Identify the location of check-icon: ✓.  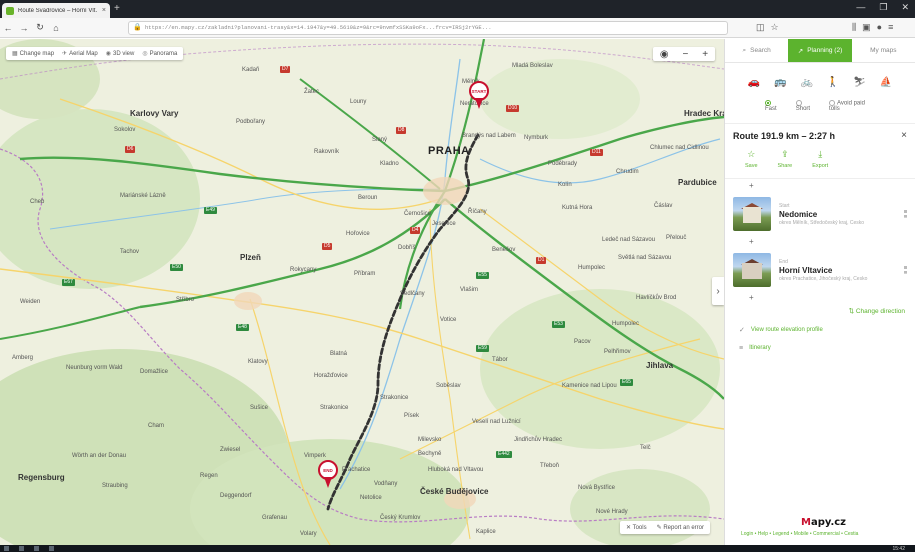
(742, 330).